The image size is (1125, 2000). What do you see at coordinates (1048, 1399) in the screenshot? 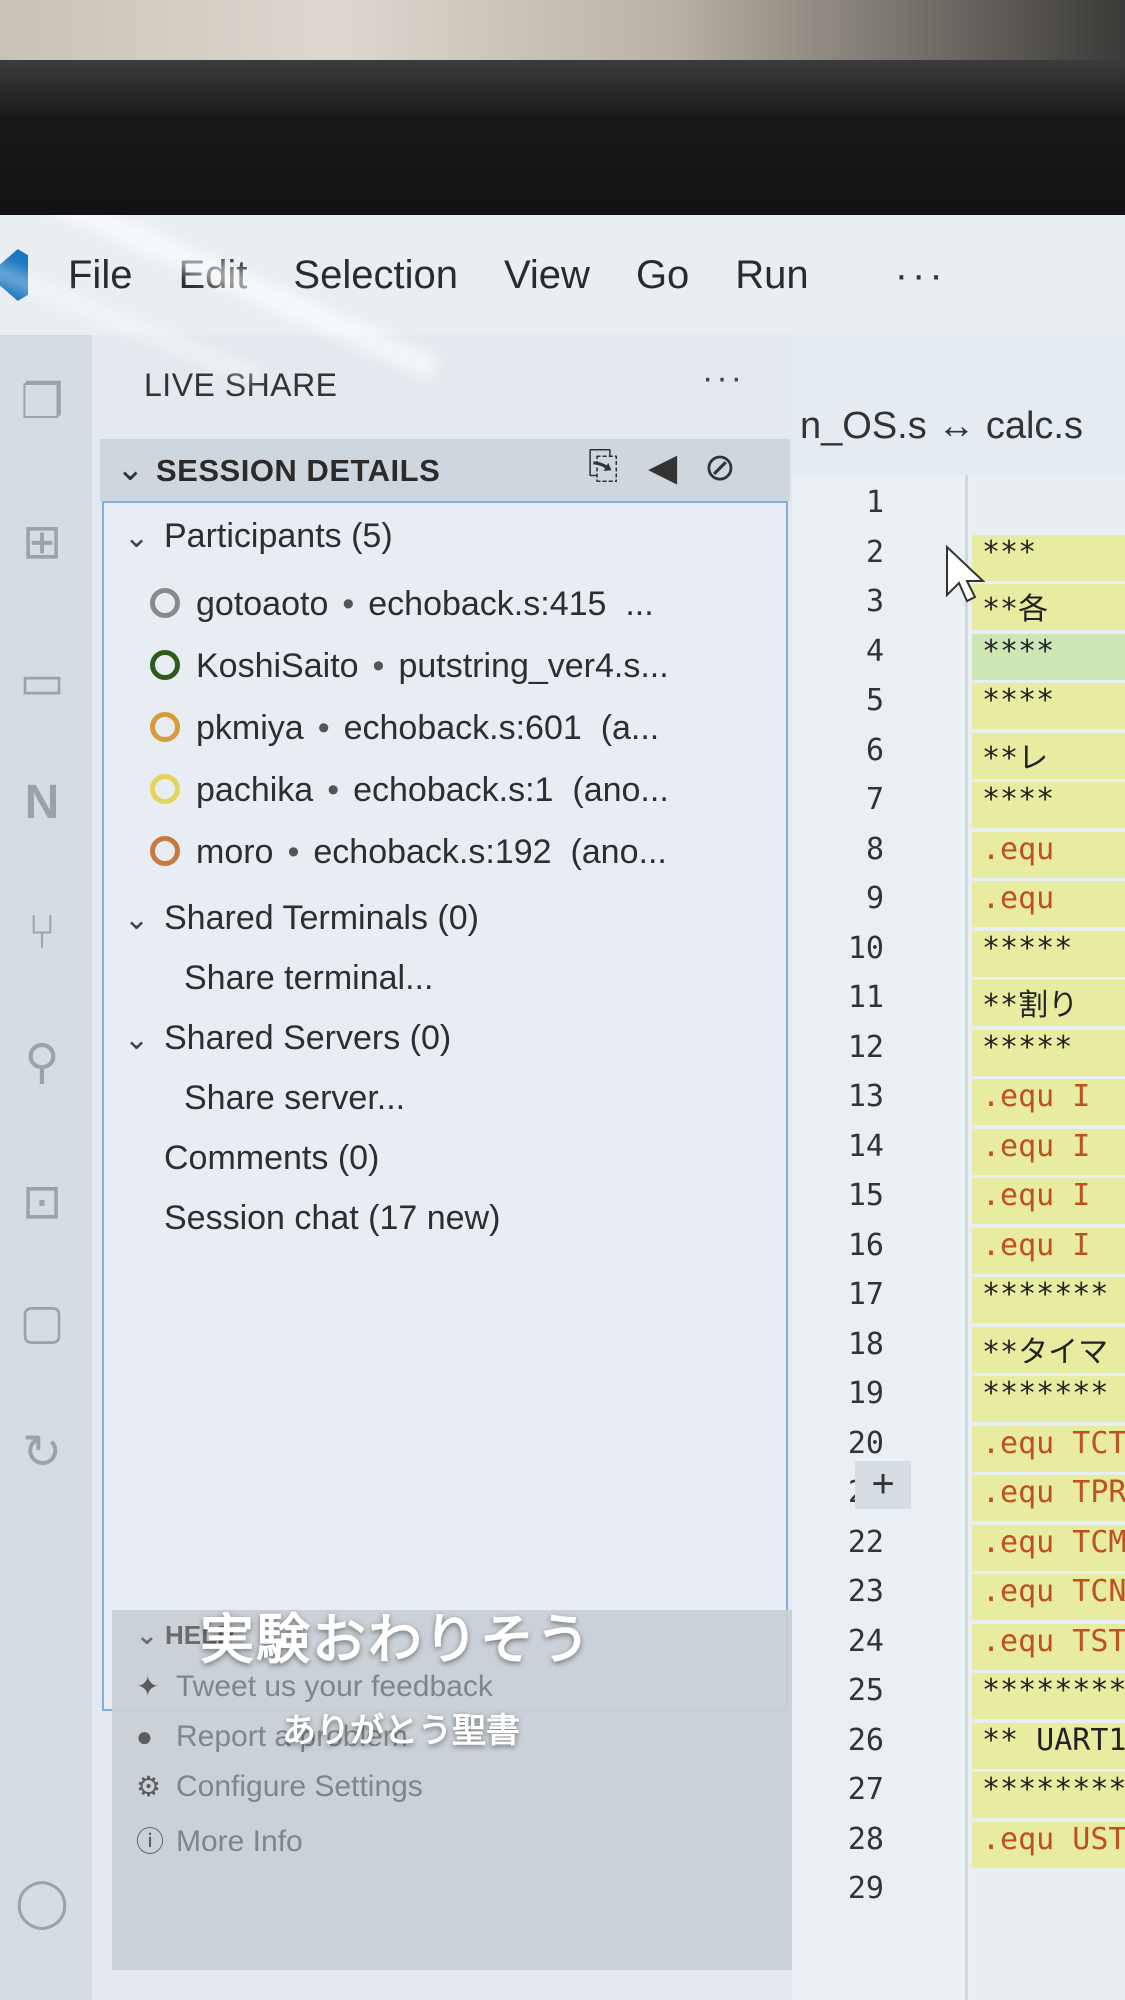
I see `code-line: *******` at bounding box center [1048, 1399].